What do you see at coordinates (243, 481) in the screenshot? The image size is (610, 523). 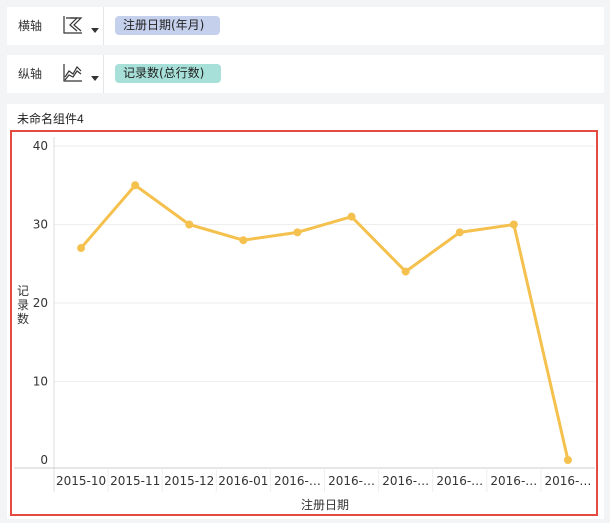 I see `x-tick-label: 2016-01` at bounding box center [243, 481].